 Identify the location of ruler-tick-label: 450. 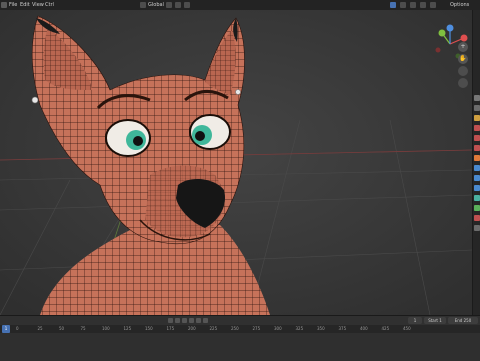
(407, 328).